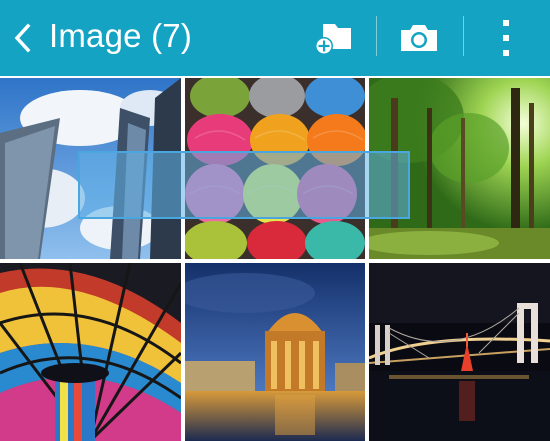 The image size is (550, 441). I want to click on drag-selection-rectangle, so click(244, 185).